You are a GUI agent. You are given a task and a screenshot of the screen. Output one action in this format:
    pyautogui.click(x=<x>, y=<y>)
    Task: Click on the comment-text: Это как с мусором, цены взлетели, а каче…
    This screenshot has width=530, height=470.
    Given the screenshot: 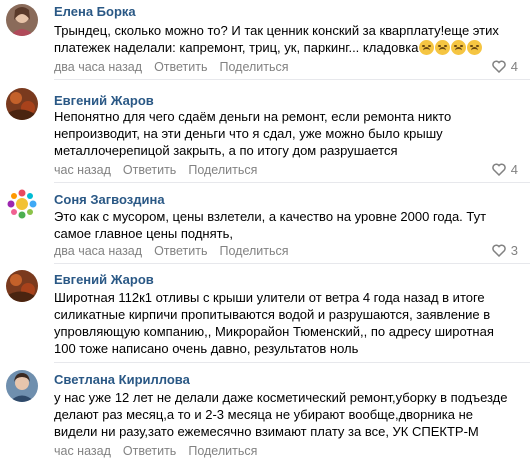 What is the action you would take?
    pyautogui.click(x=289, y=225)
    